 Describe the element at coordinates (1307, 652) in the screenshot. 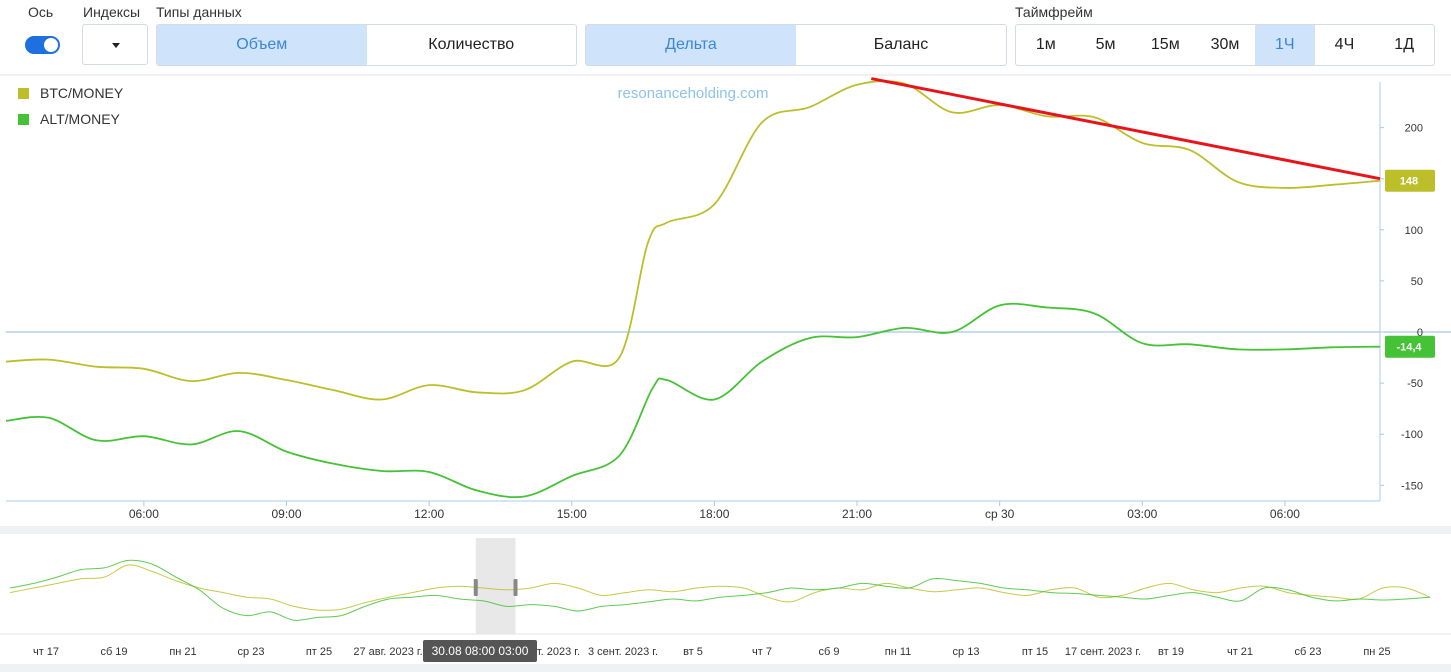

I see `navigator-tick-label: сб 23` at that location.